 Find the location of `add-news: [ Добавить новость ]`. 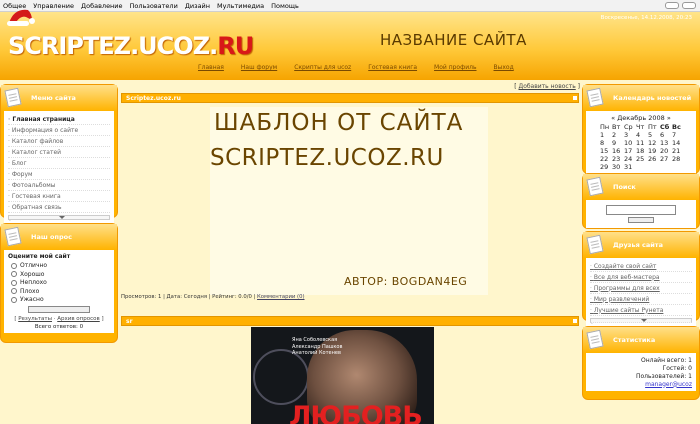

add-news: [ Добавить новость ] is located at coordinates (547, 86).